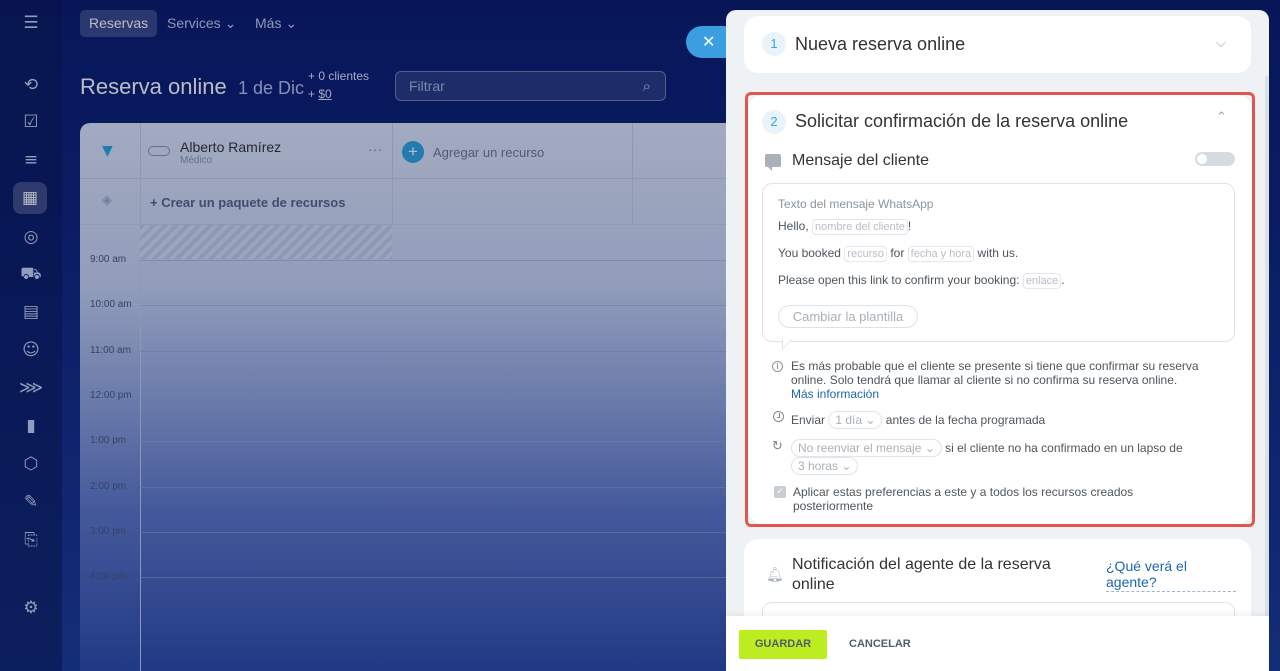 This screenshot has width=1280, height=671. What do you see at coordinates (778, 416) in the screenshot?
I see `clock-icon` at bounding box center [778, 416].